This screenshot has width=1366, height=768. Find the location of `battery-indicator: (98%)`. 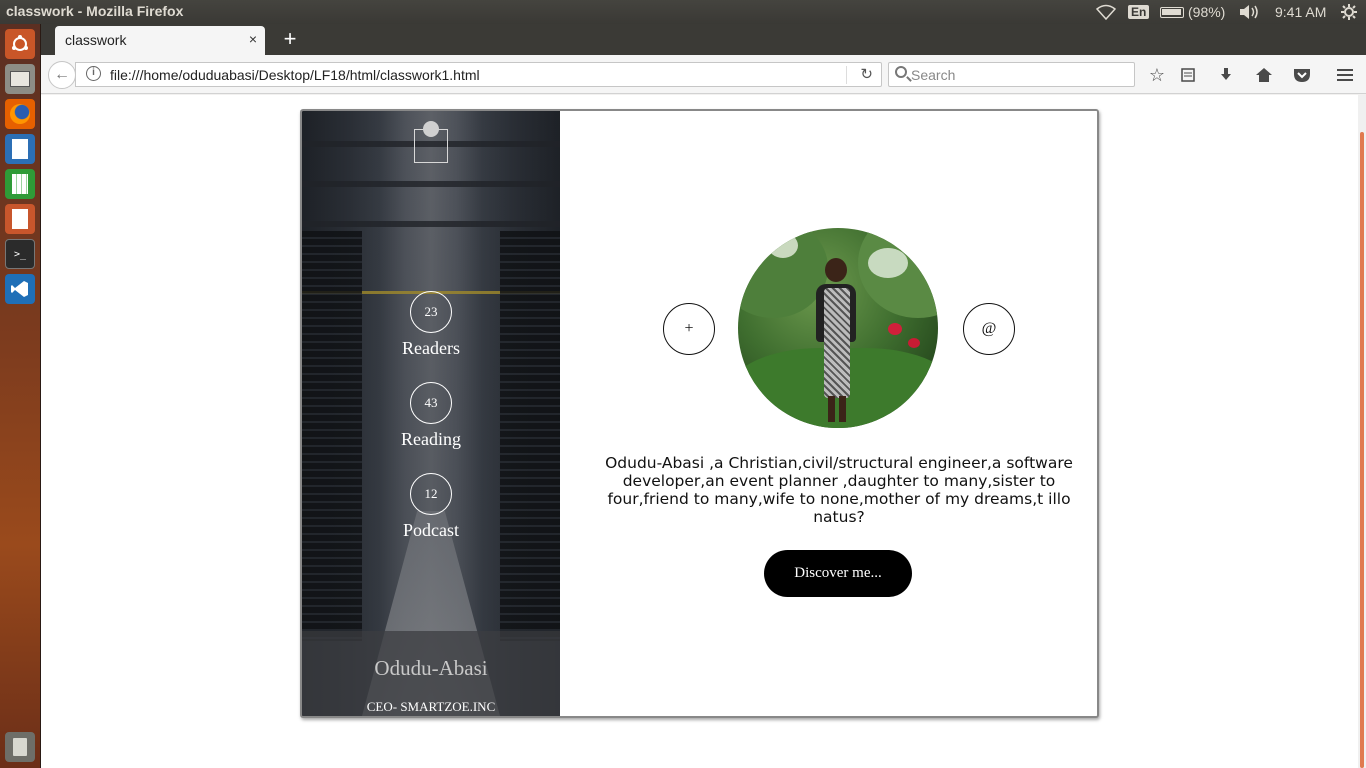

battery-indicator: (98%) is located at coordinates (1192, 12).